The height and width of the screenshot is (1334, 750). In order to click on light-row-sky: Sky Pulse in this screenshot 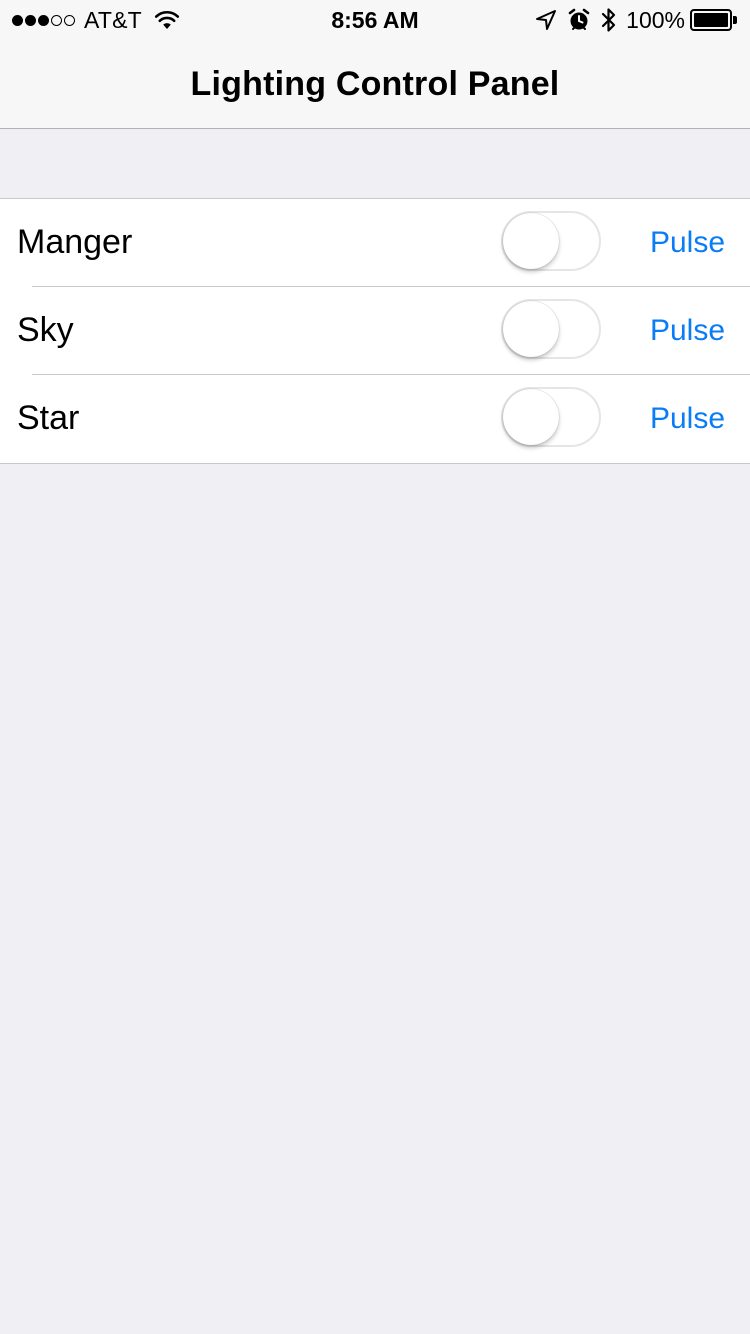, I will do `click(375, 331)`.